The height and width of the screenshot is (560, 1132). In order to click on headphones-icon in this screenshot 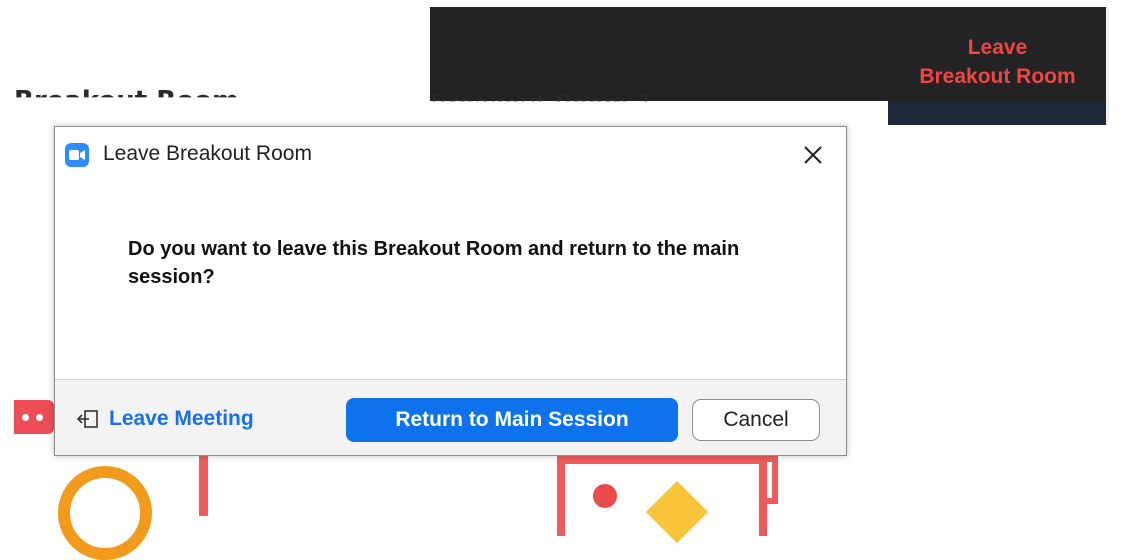, I will do `click(105, 513)`.